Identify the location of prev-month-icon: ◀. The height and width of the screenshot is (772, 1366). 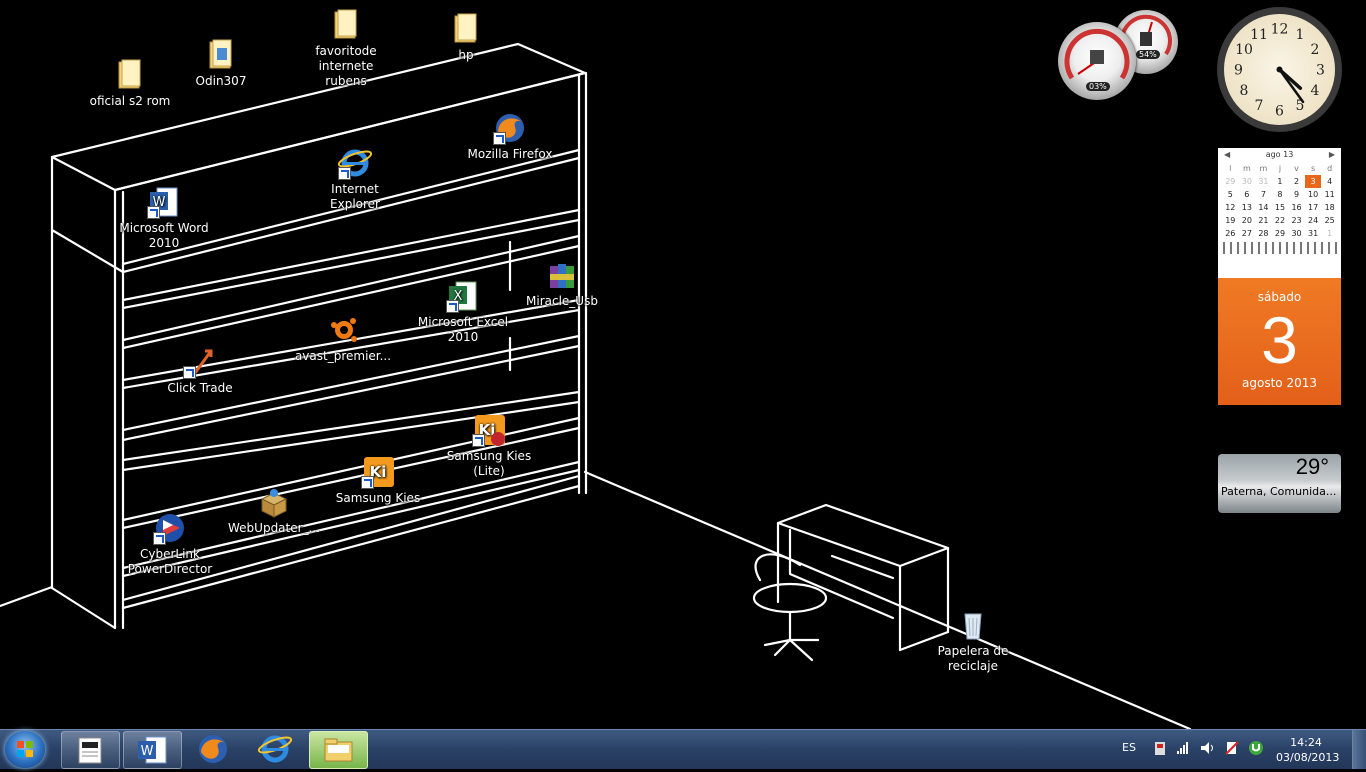
(1227, 155).